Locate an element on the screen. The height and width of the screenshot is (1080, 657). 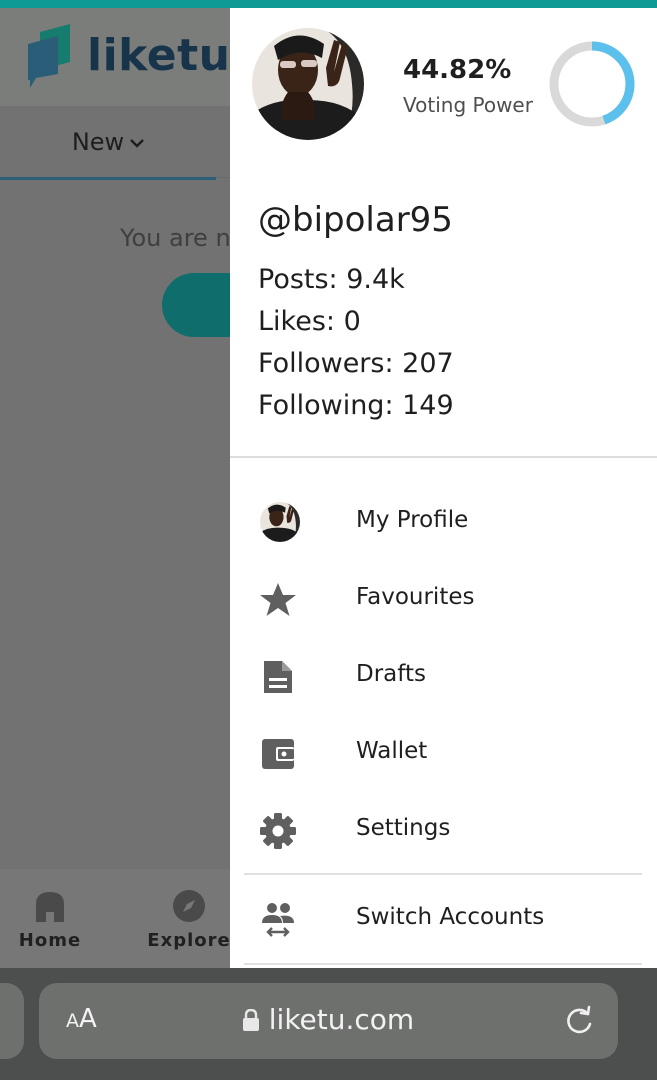
avatar-image is located at coordinates (308, 84).